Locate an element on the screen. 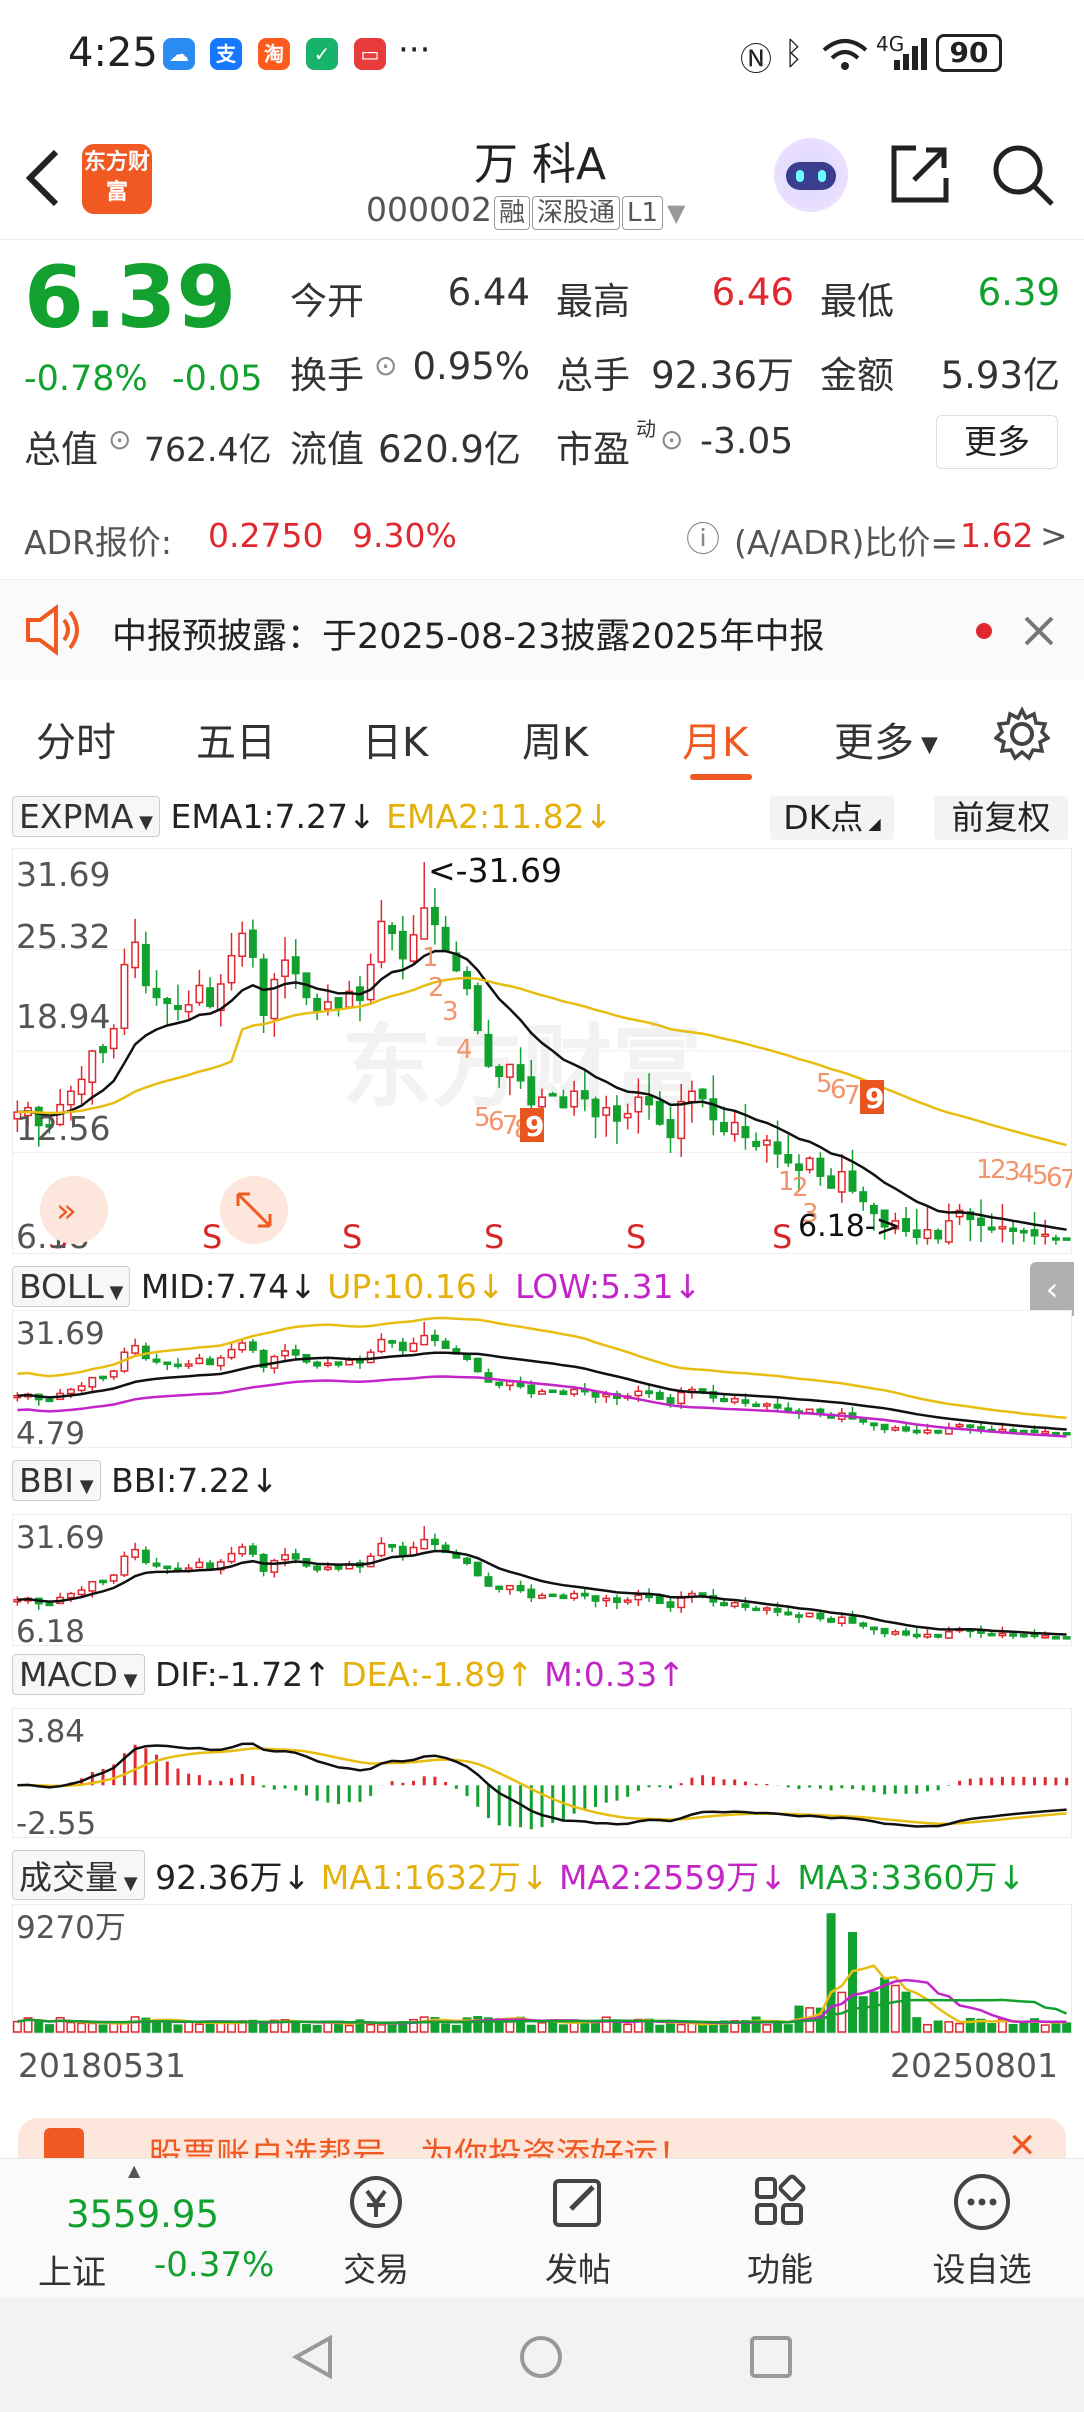 This screenshot has width=1084, height=2412. signal-icon is located at coordinates (910, 54).